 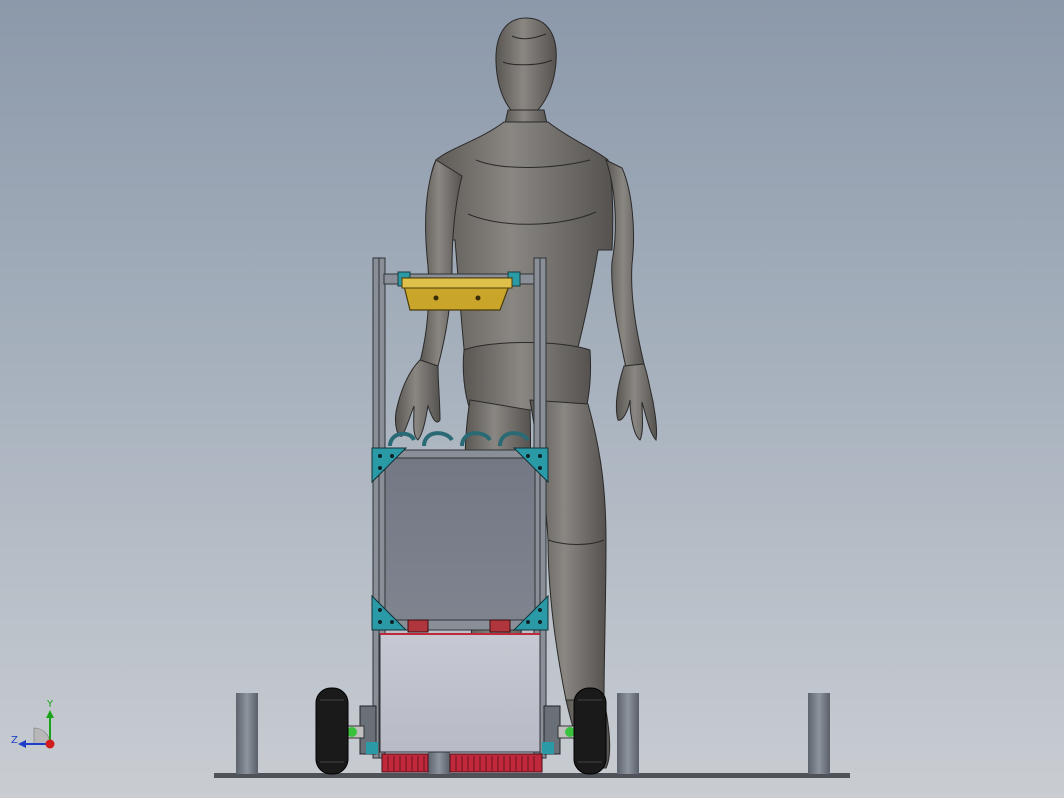 What do you see at coordinates (50, 714) in the screenshot?
I see `y-axis-arrow-icon` at bounding box center [50, 714].